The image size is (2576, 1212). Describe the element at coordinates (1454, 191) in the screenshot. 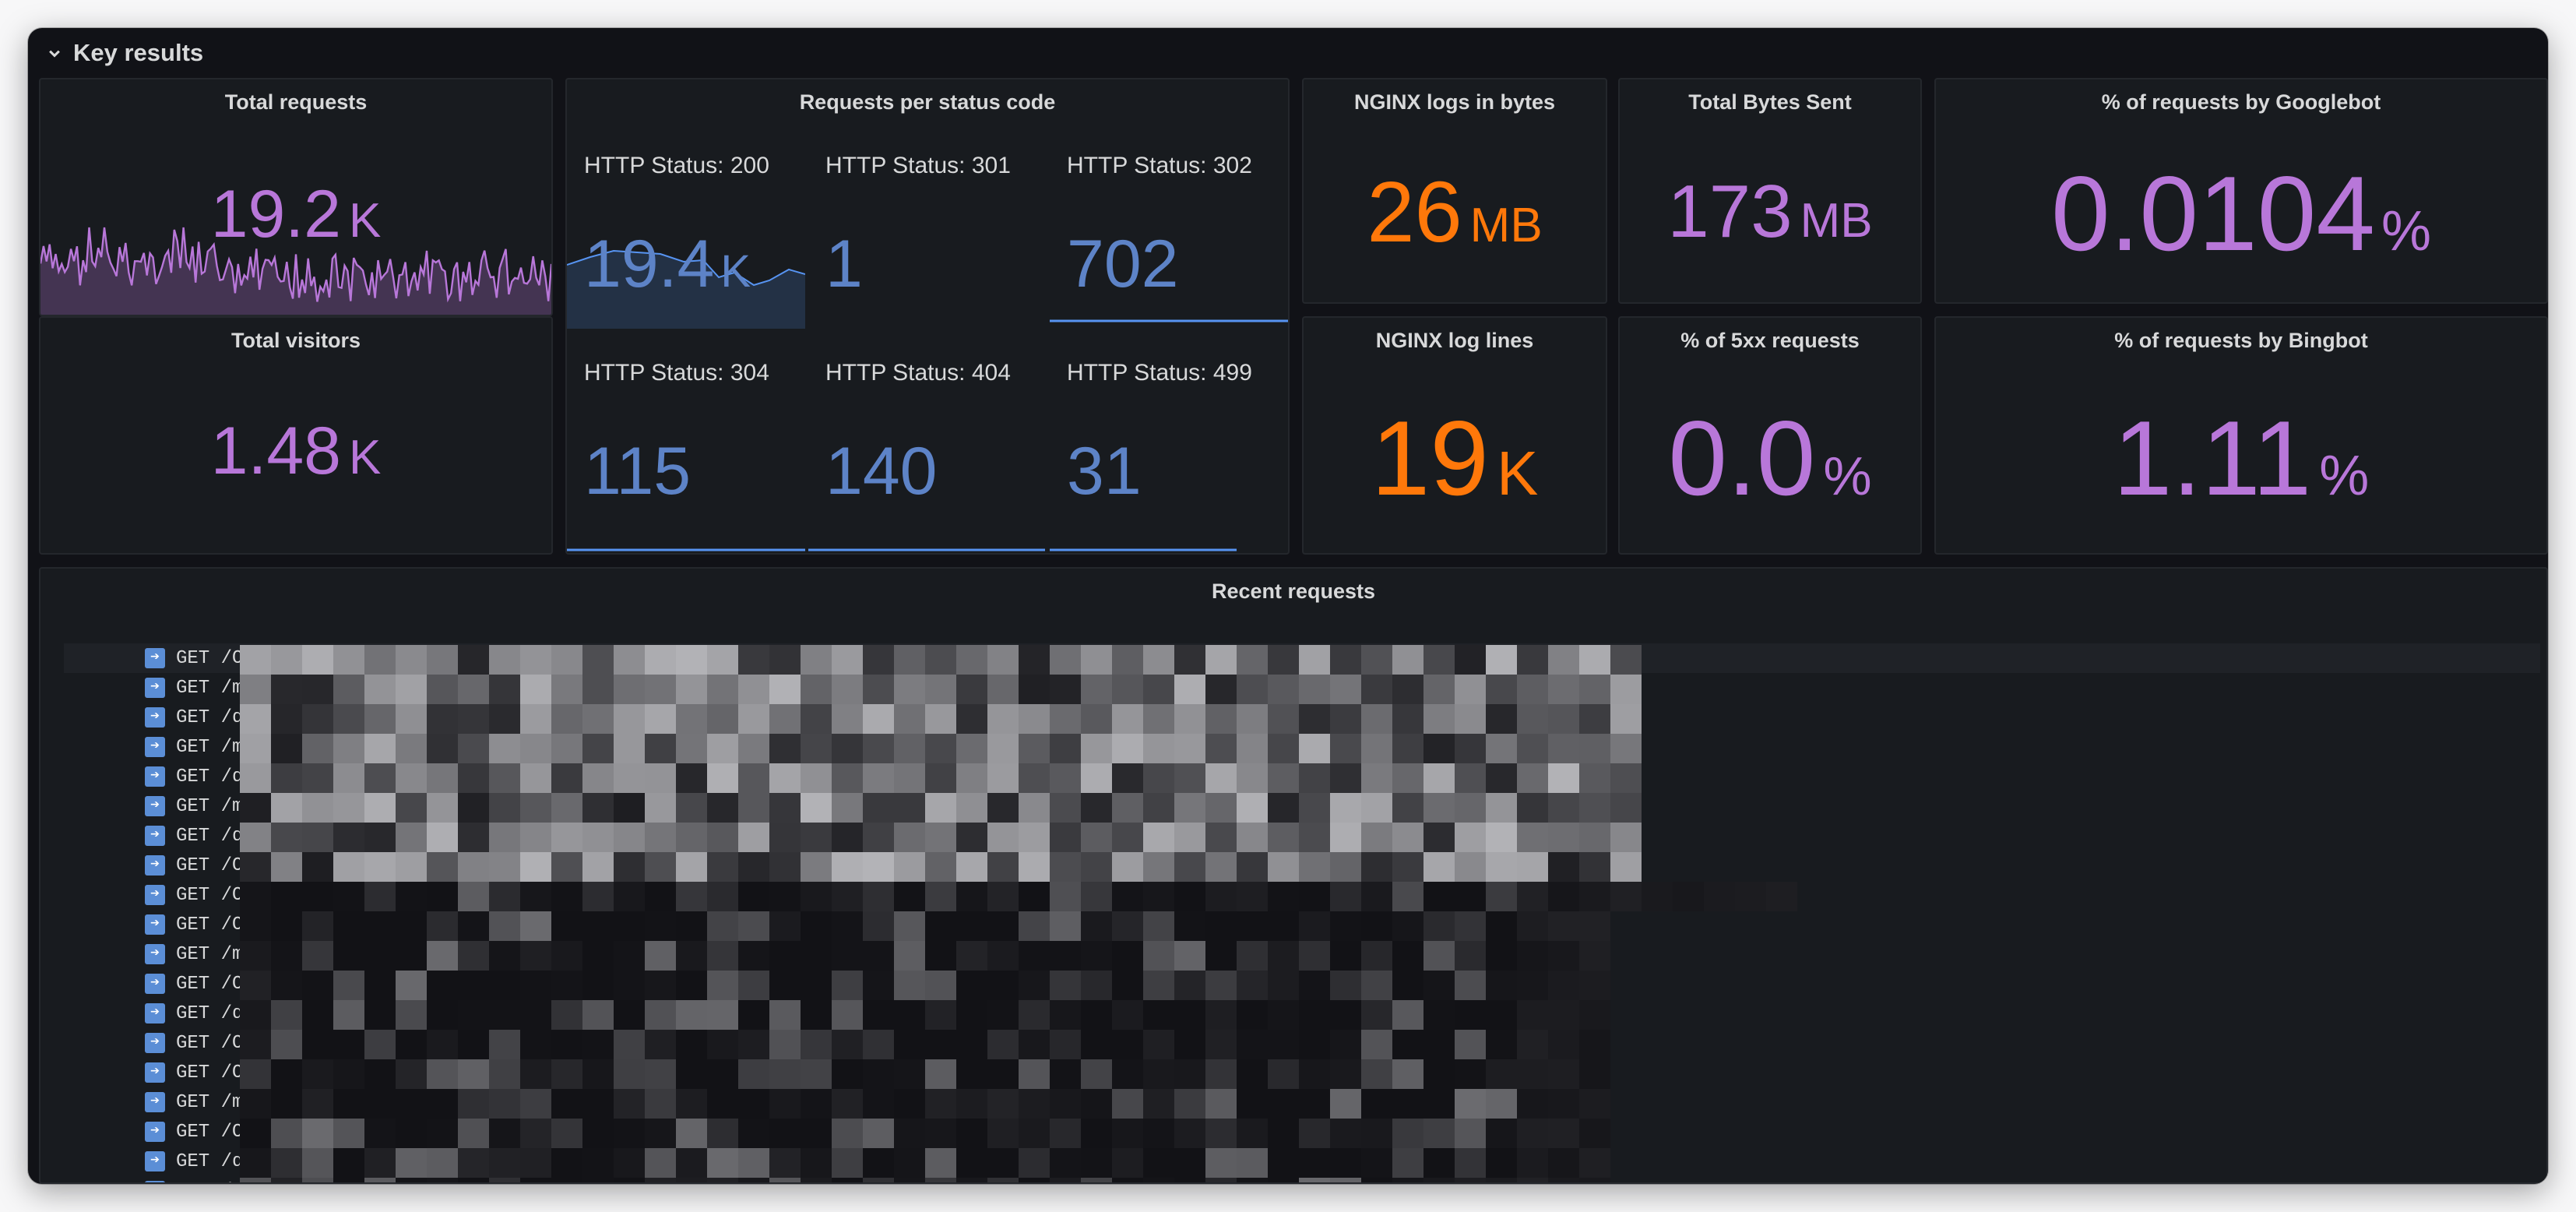

I see `panel-nginx-bytes: NGINX logs in bytes 26 MB` at that location.